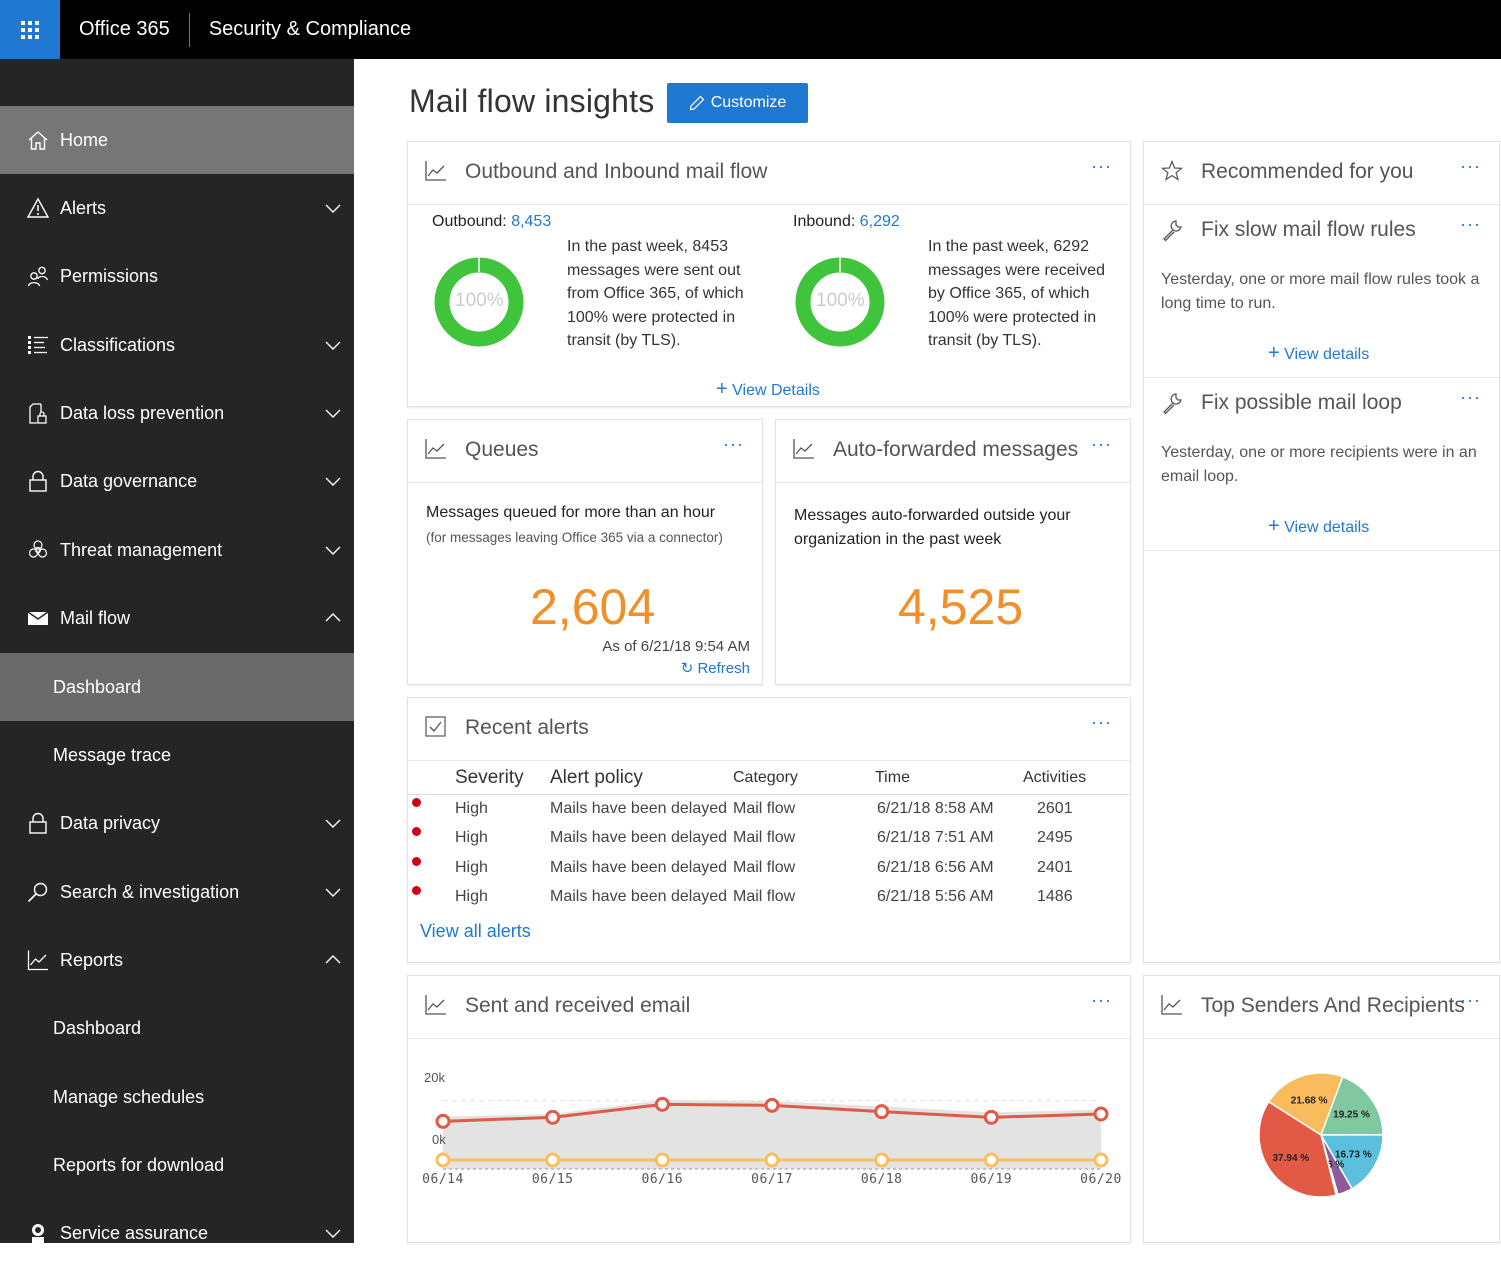 This screenshot has width=1501, height=1267. What do you see at coordinates (84, 139) in the screenshot?
I see `sidebar-item-label: Home` at bounding box center [84, 139].